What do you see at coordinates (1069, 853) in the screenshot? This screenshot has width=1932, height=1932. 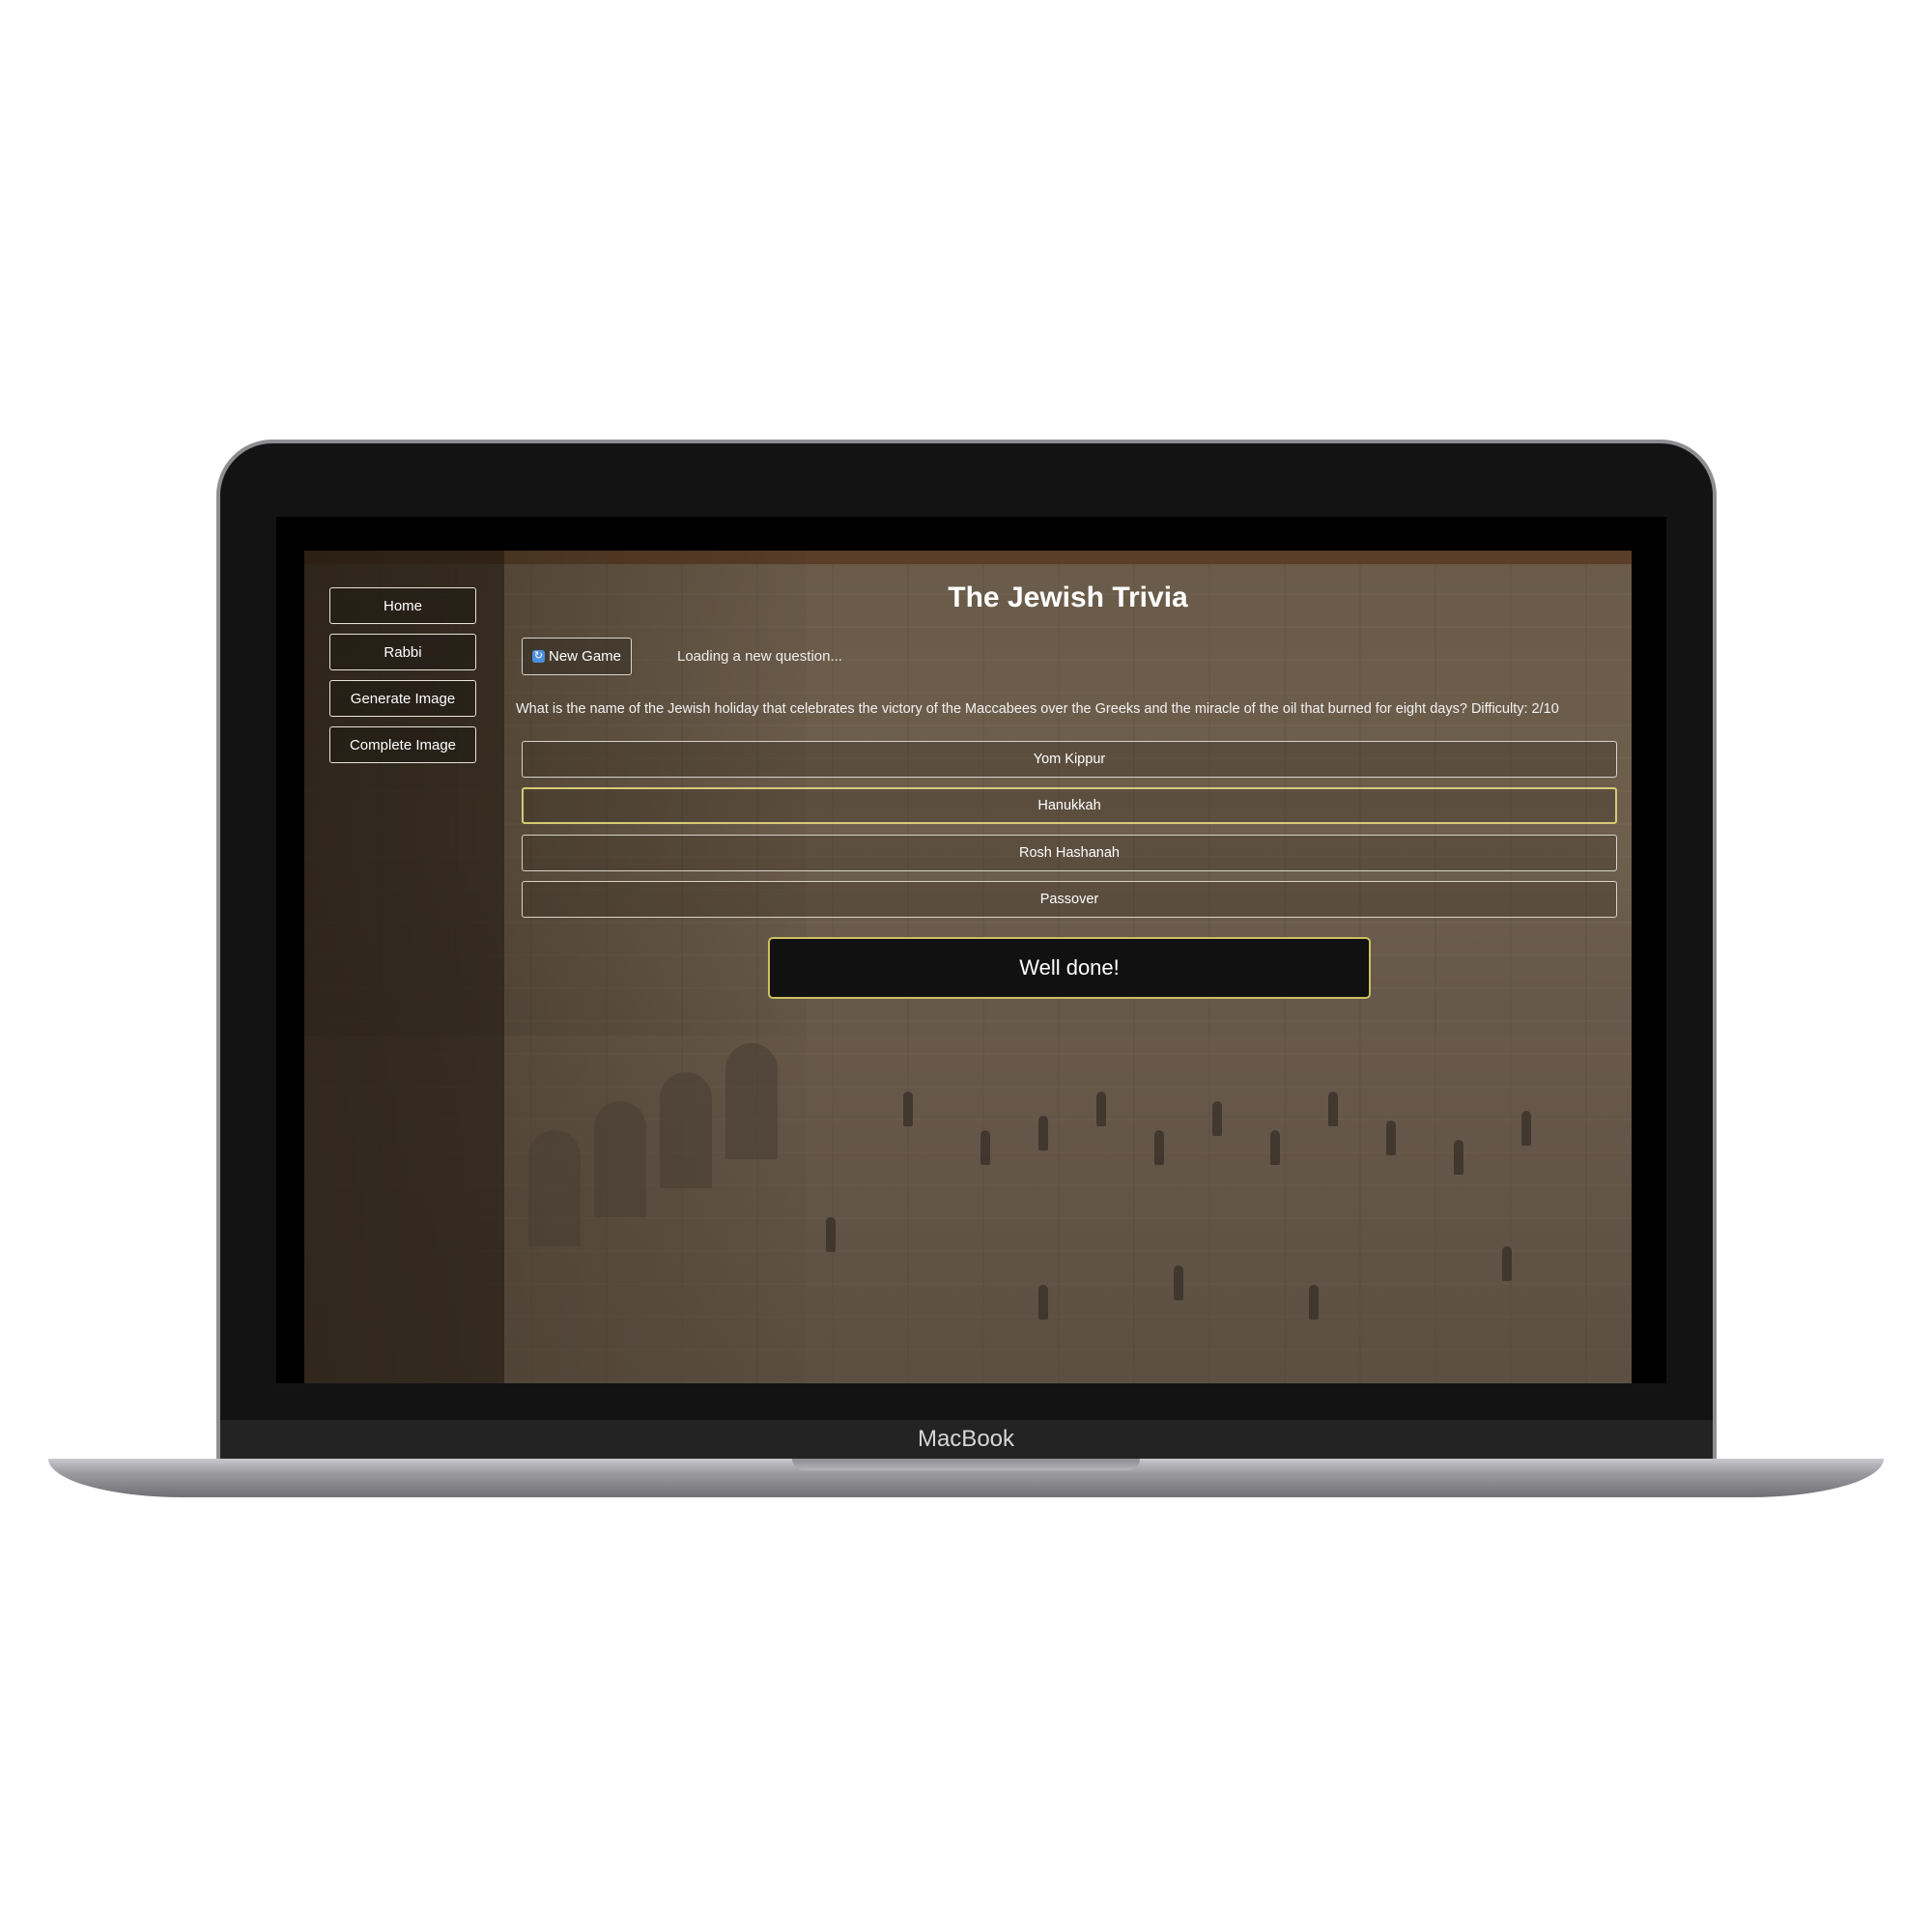 I see `answer-option-rosh-hashanah: Rosh Hashanah` at bounding box center [1069, 853].